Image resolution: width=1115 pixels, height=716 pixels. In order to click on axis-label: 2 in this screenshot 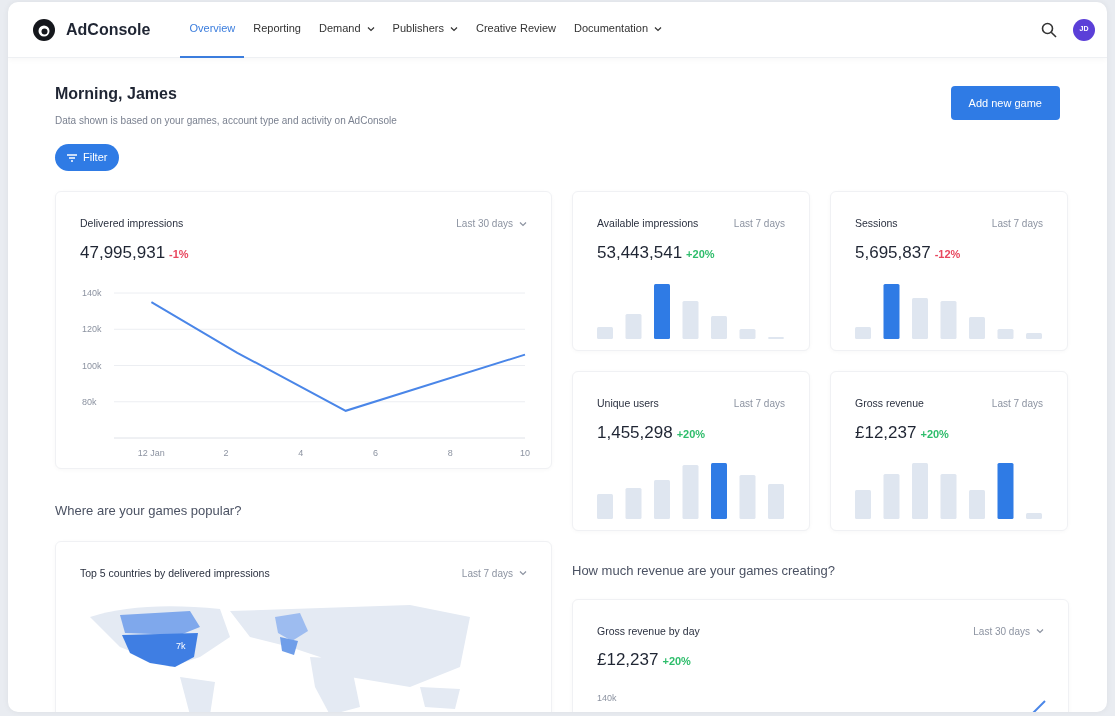, I will do `click(226, 453)`.